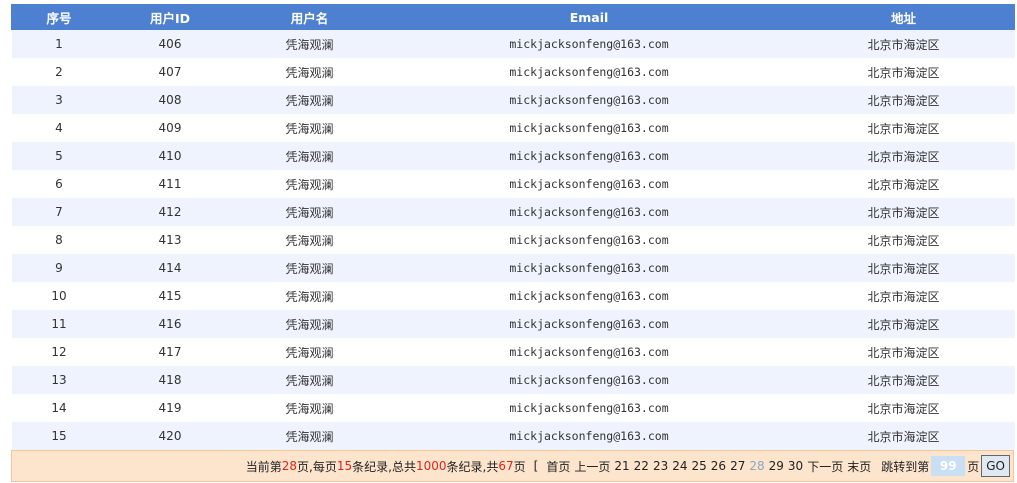 This screenshot has height=483, width=1017. I want to click on cell-index: 11, so click(59, 324).